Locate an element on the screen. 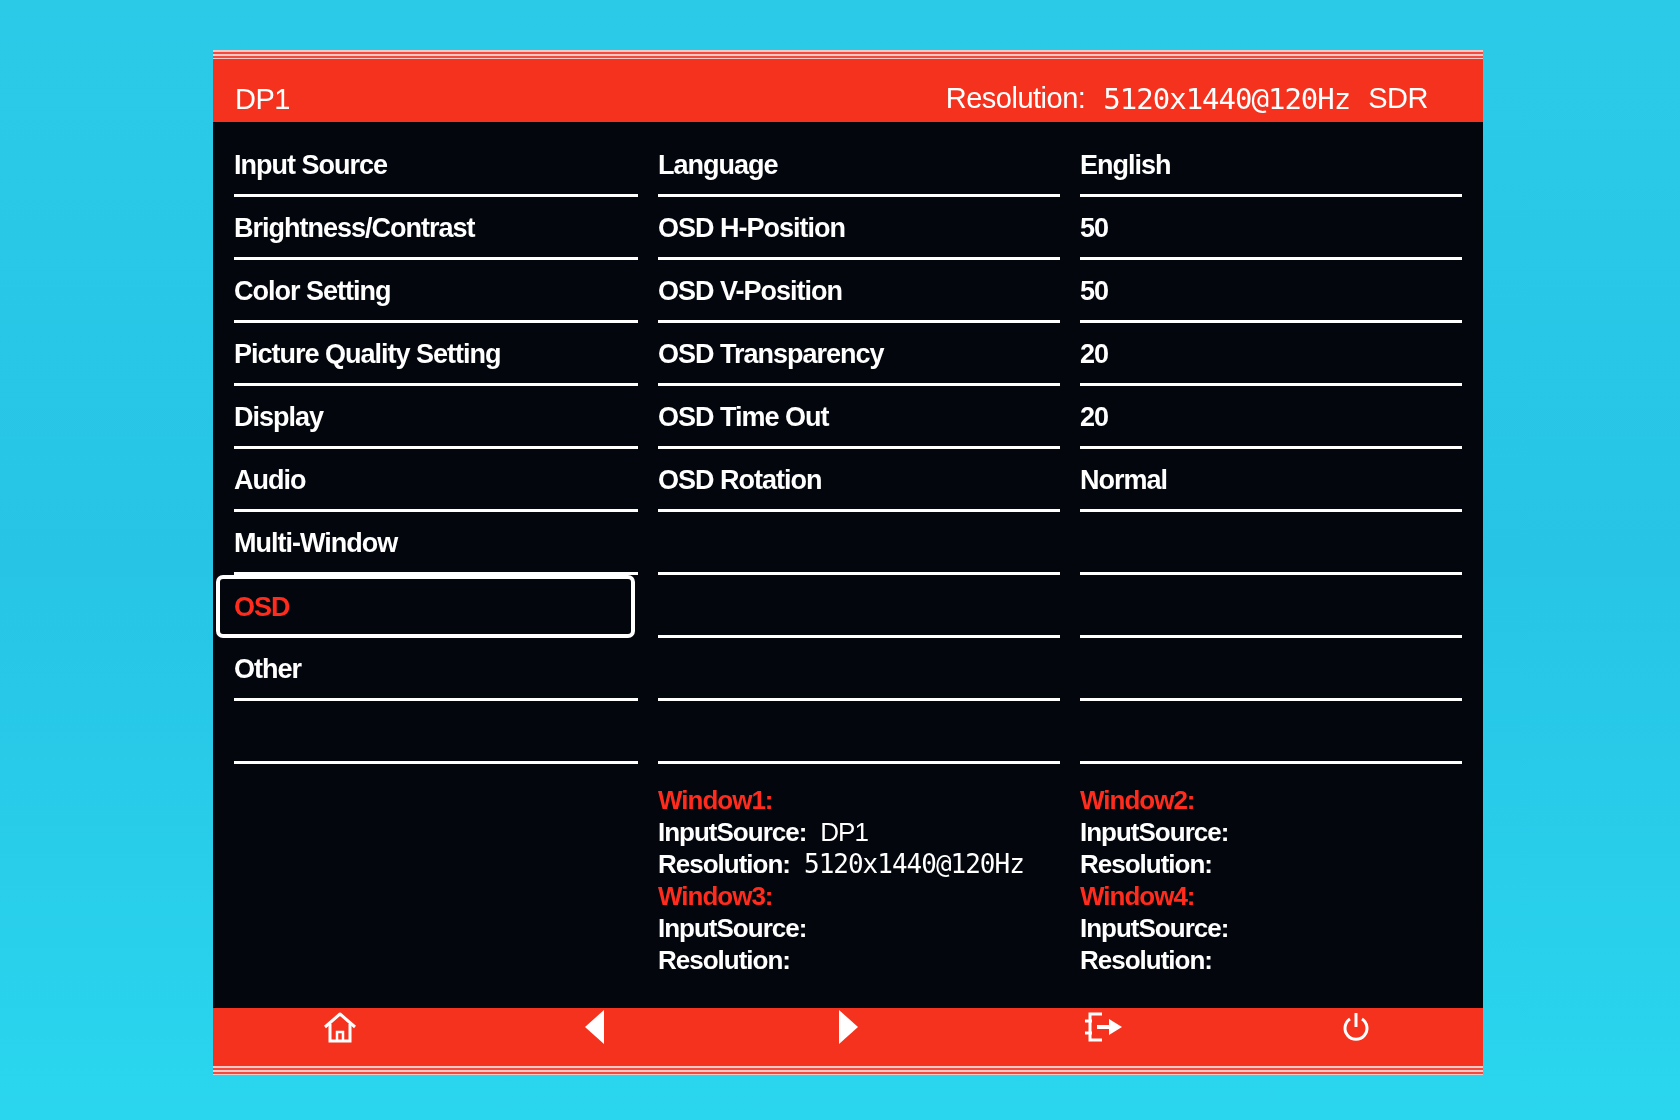 The image size is (1680, 1120). left-triangle-icon is located at coordinates (594, 1027).